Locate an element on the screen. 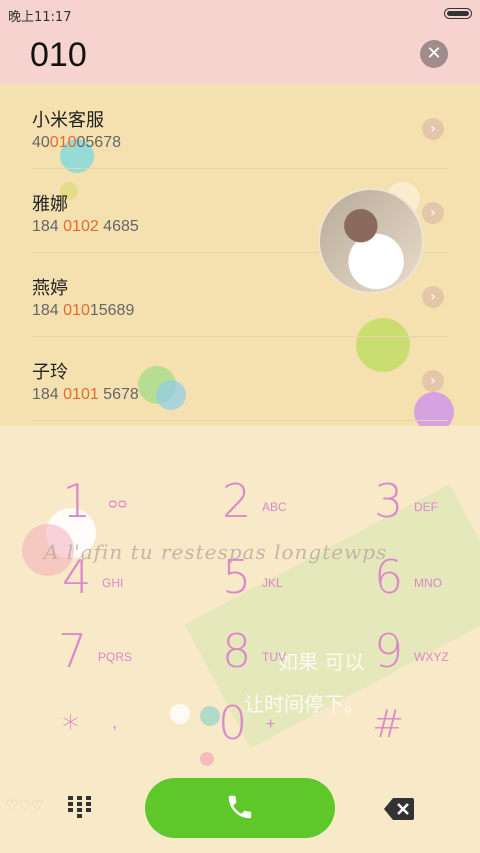 The image size is (480, 853). key-4: 4 GHI is located at coordinates (122, 580).